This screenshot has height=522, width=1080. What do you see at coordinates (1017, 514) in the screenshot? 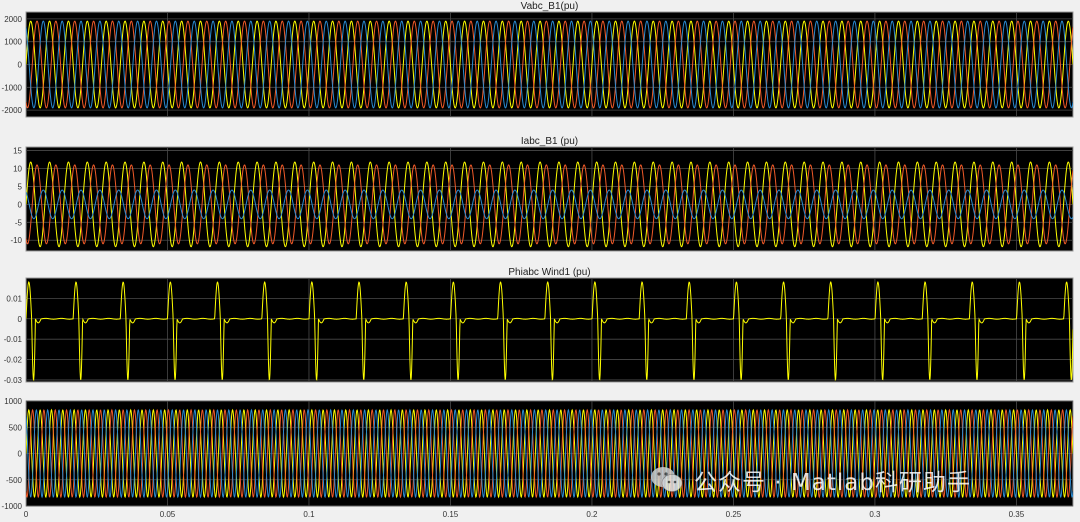
I see `x-tick-label: 0.35` at bounding box center [1017, 514].